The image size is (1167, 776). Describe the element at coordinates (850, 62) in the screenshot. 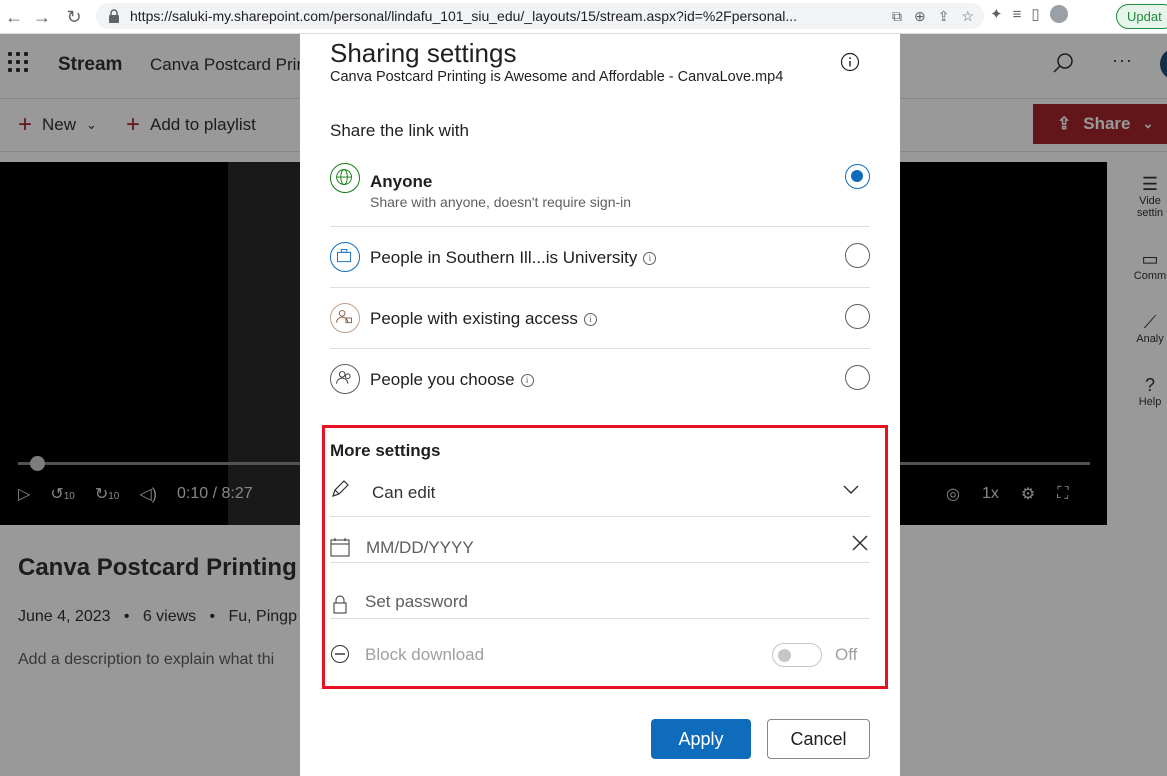

I see `info-icon` at that location.